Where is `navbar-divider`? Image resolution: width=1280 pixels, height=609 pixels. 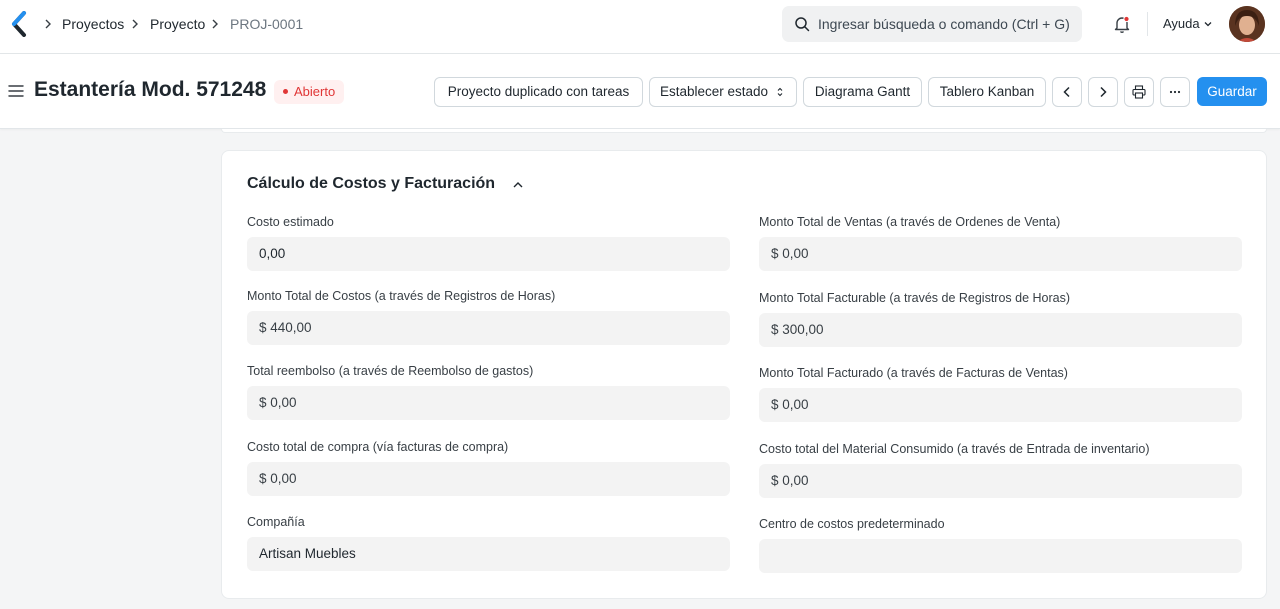
navbar-divider is located at coordinates (1147, 24).